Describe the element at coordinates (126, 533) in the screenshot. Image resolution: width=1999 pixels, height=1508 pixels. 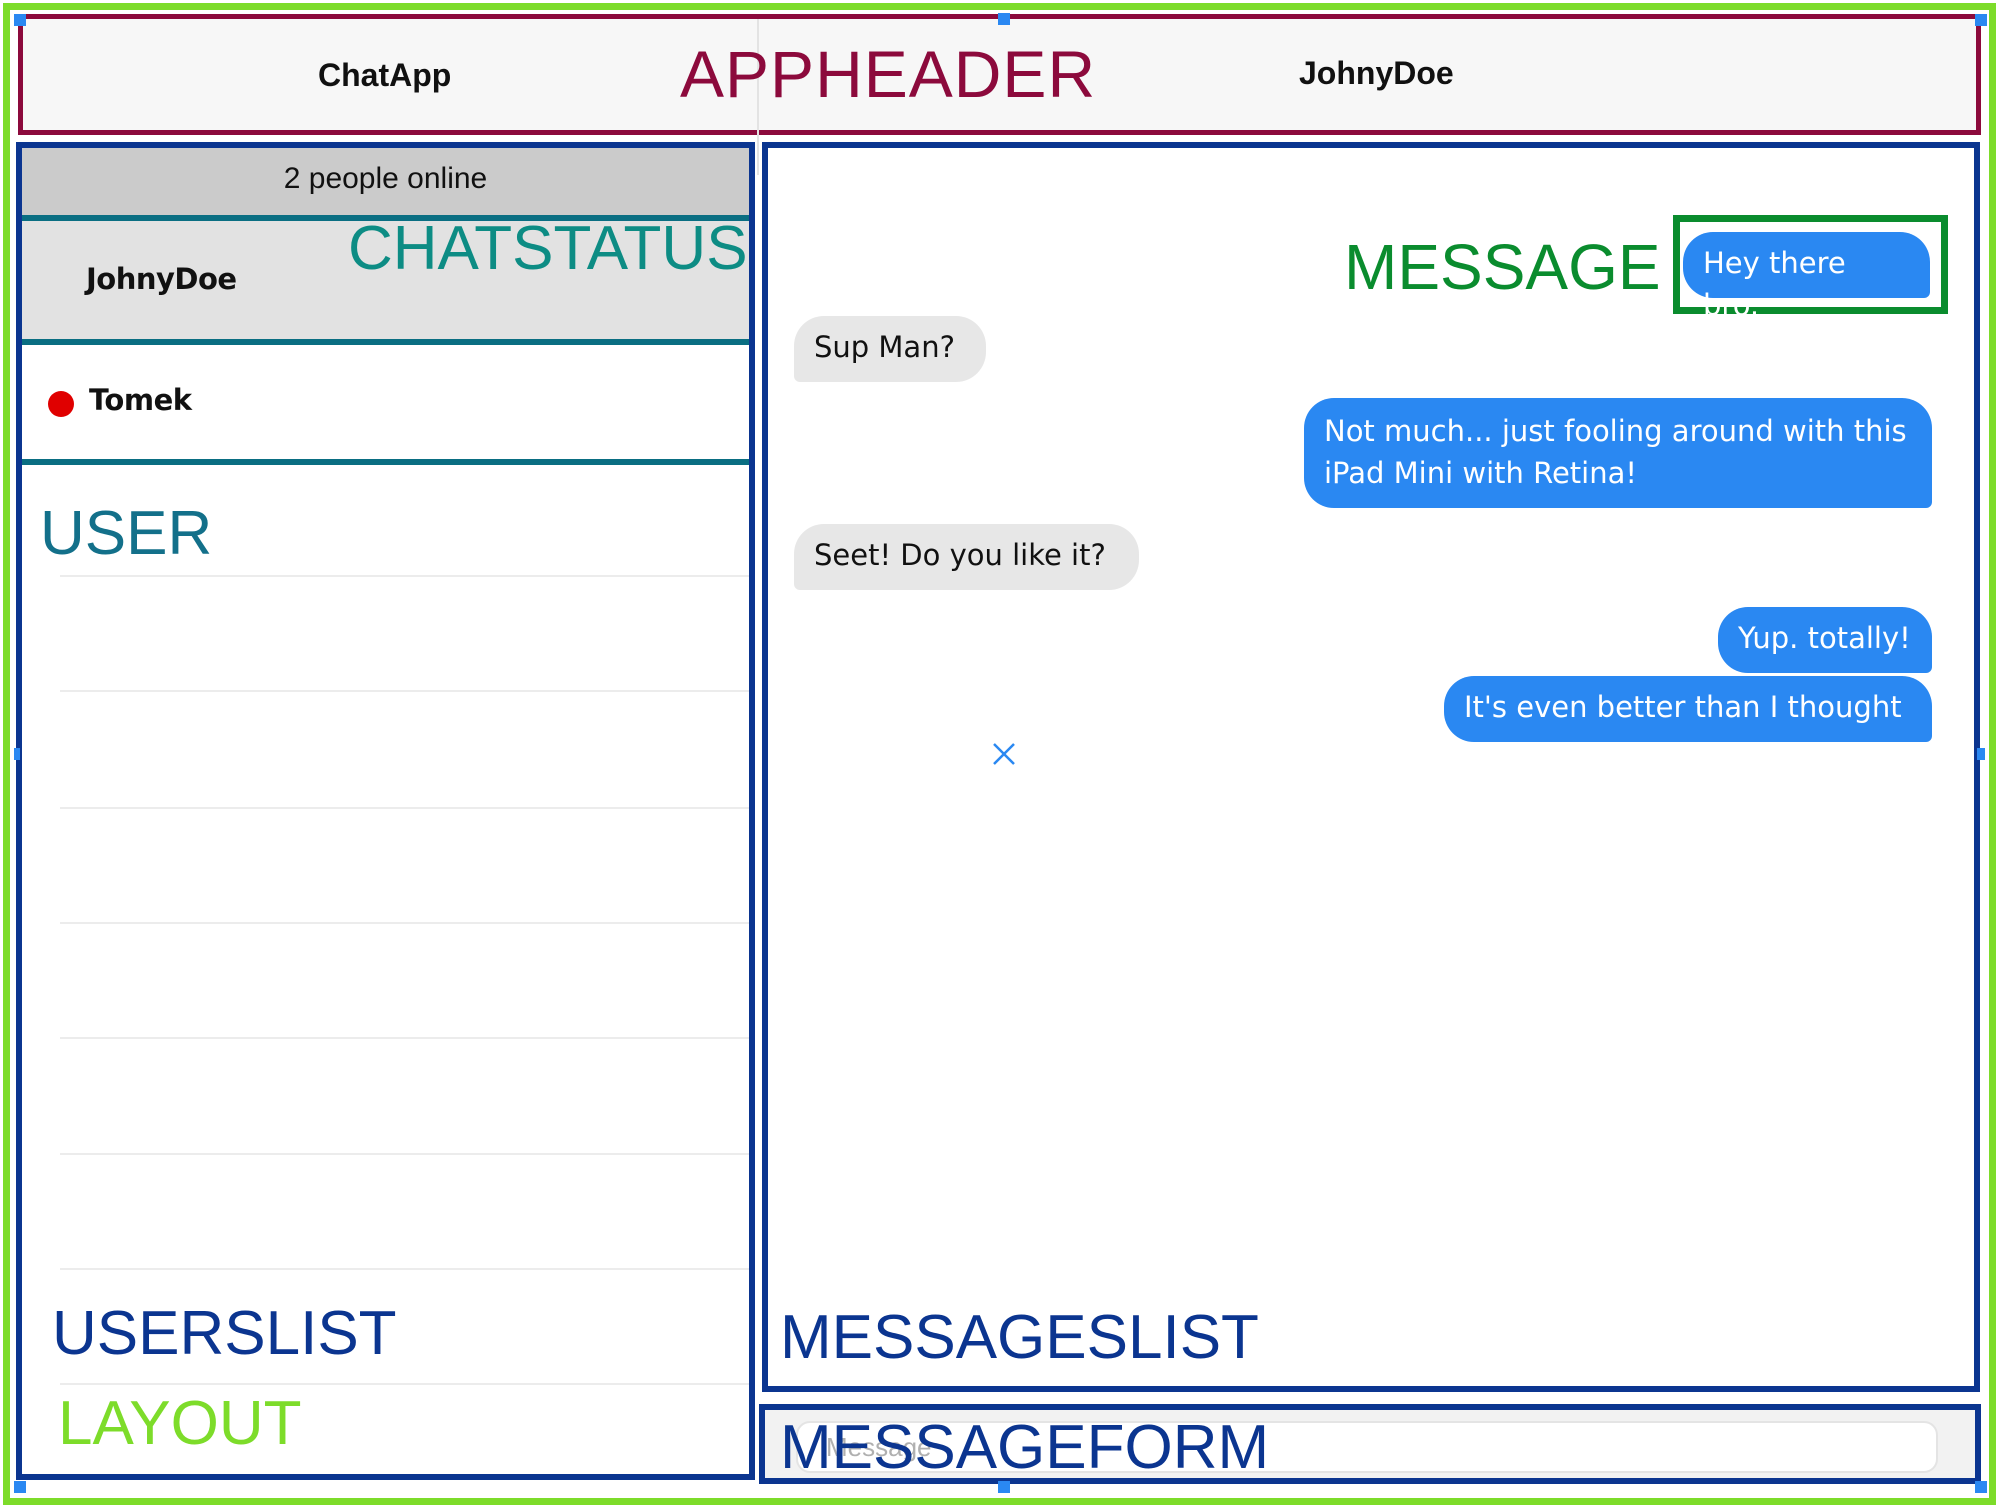
I see `user-annotation-label: USER` at that location.